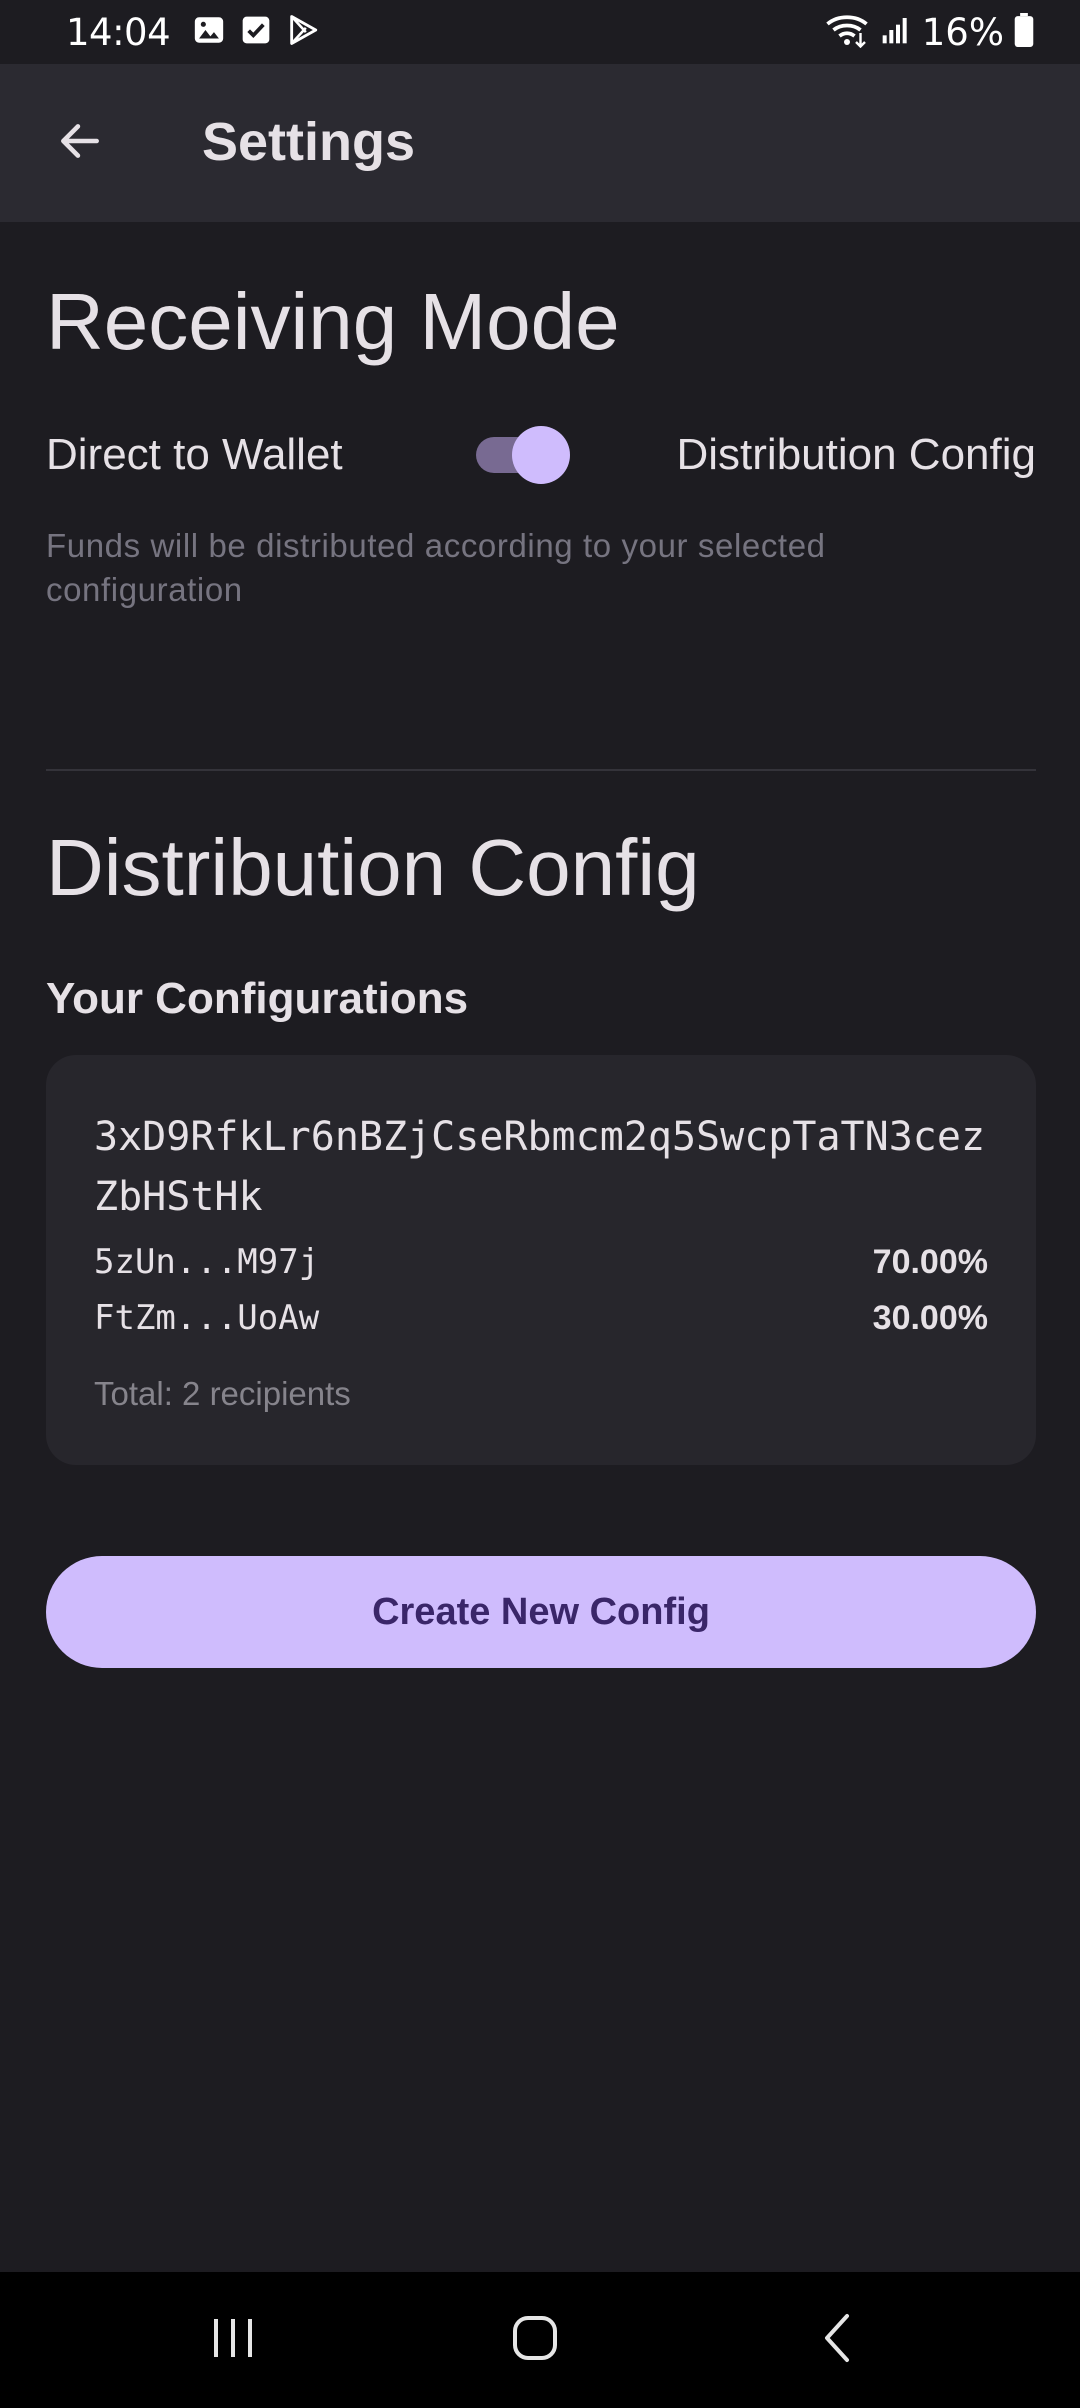 Image resolution: width=1080 pixels, height=2408 pixels. Describe the element at coordinates (962, 32) in the screenshot. I see `battery-text: 16%` at that location.